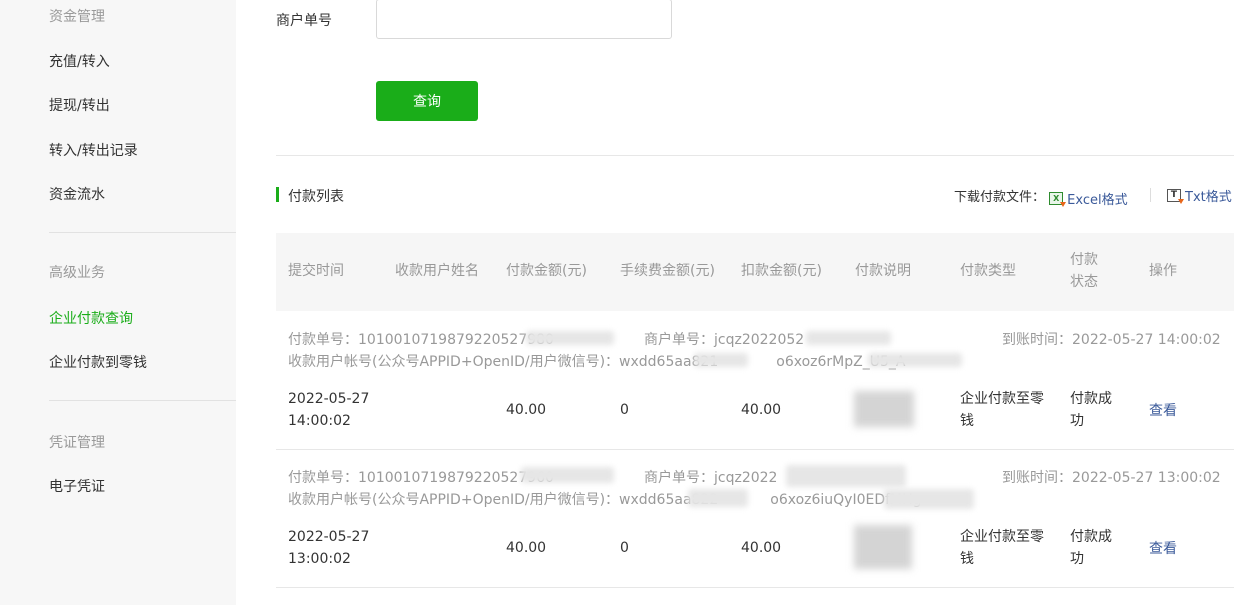 This screenshot has width=1253, height=605. I want to click on divider, so click(755, 155).